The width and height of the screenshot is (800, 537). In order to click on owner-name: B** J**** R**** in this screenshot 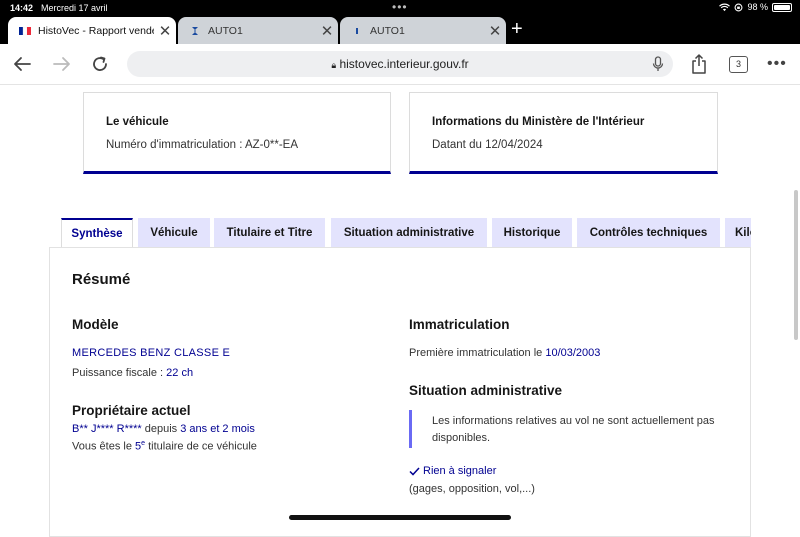, I will do `click(107, 429)`.